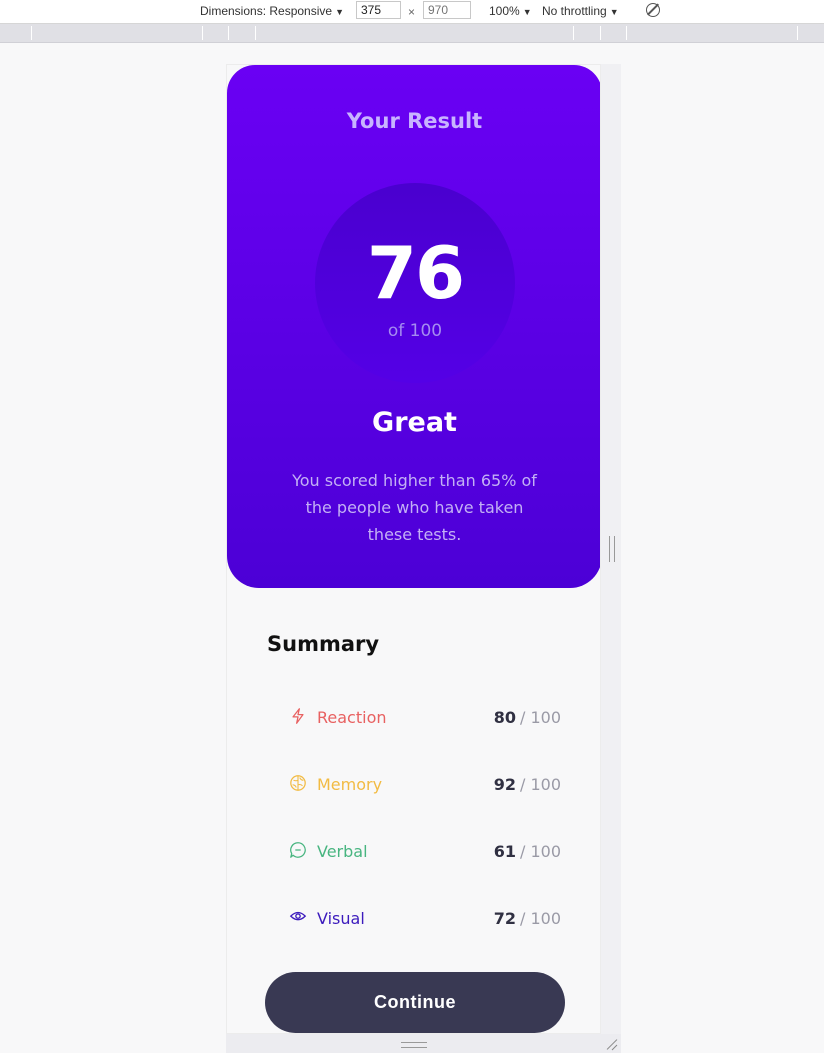 This screenshot has height=1053, width=824. What do you see at coordinates (341, 918) in the screenshot?
I see `summary-item-label: Visual` at bounding box center [341, 918].